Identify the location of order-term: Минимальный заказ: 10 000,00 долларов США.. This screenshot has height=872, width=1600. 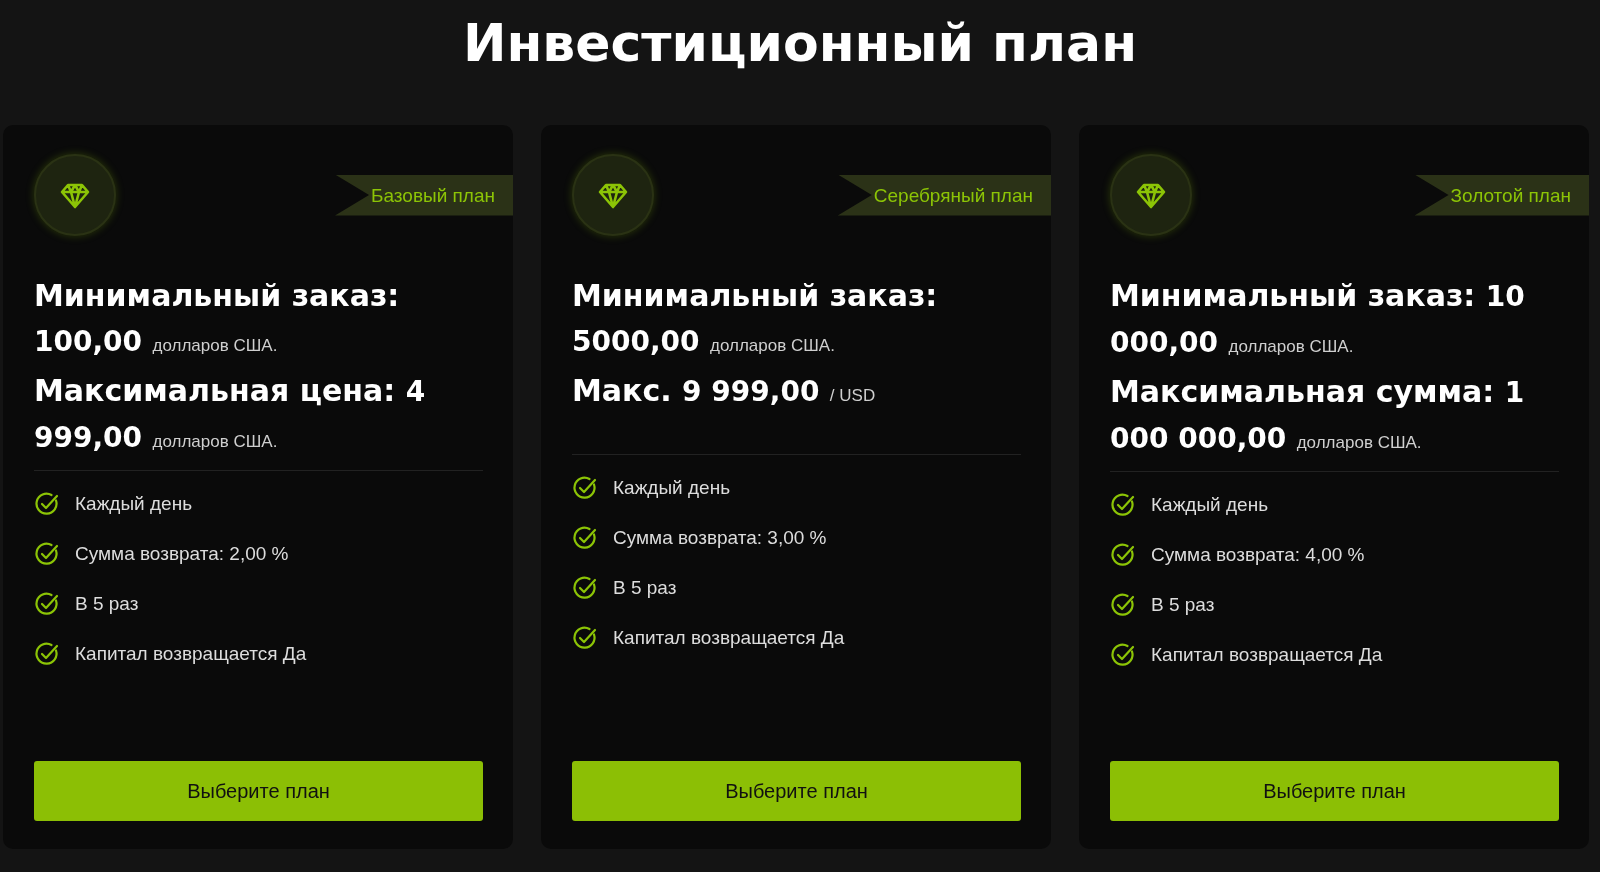
(1318, 319).